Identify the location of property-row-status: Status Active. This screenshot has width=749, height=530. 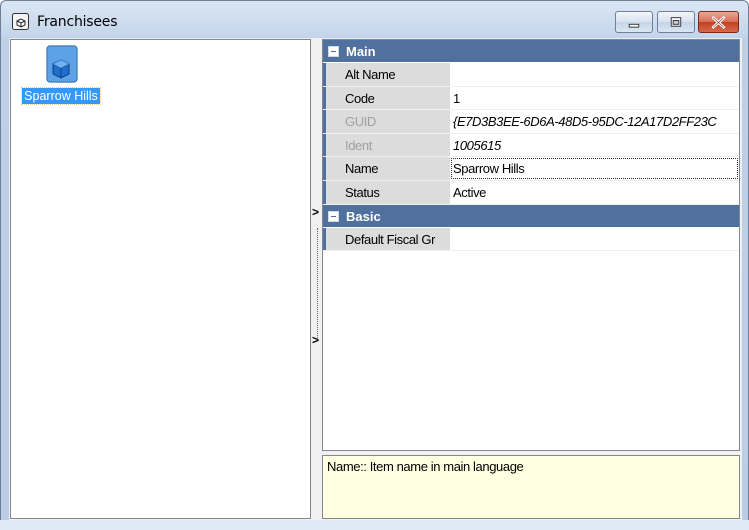
(531, 192).